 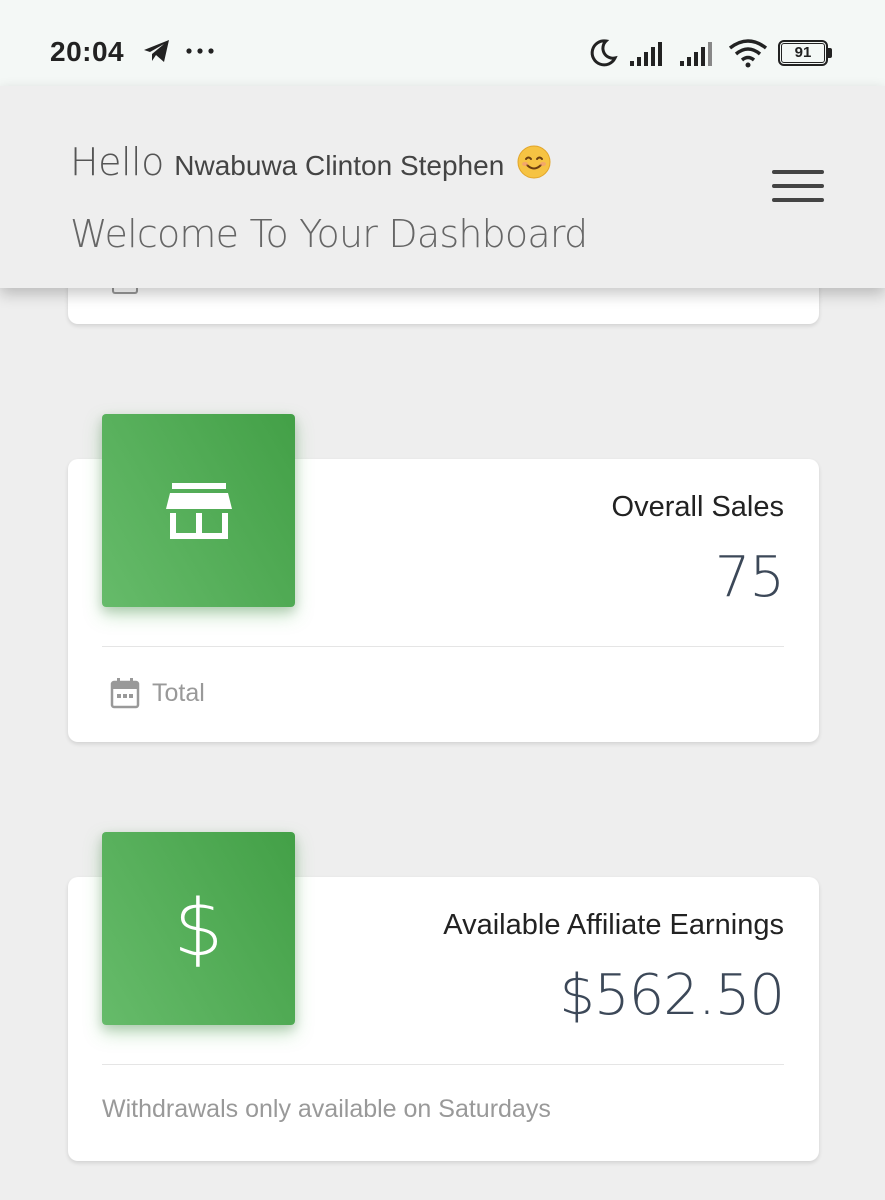 I want to click on card-footer: Total, so click(x=153, y=693).